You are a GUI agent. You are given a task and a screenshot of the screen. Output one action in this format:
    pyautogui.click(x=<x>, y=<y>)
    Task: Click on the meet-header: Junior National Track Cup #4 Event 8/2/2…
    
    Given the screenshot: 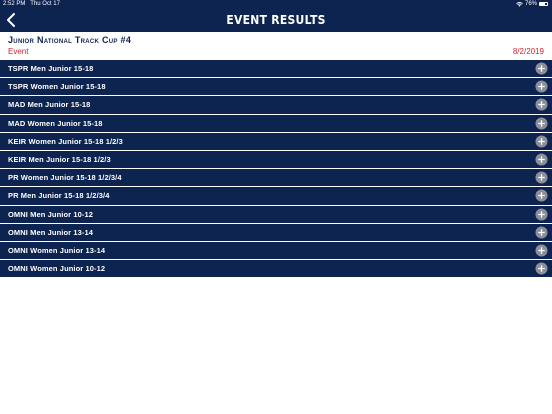 What is the action you would take?
    pyautogui.click(x=276, y=46)
    